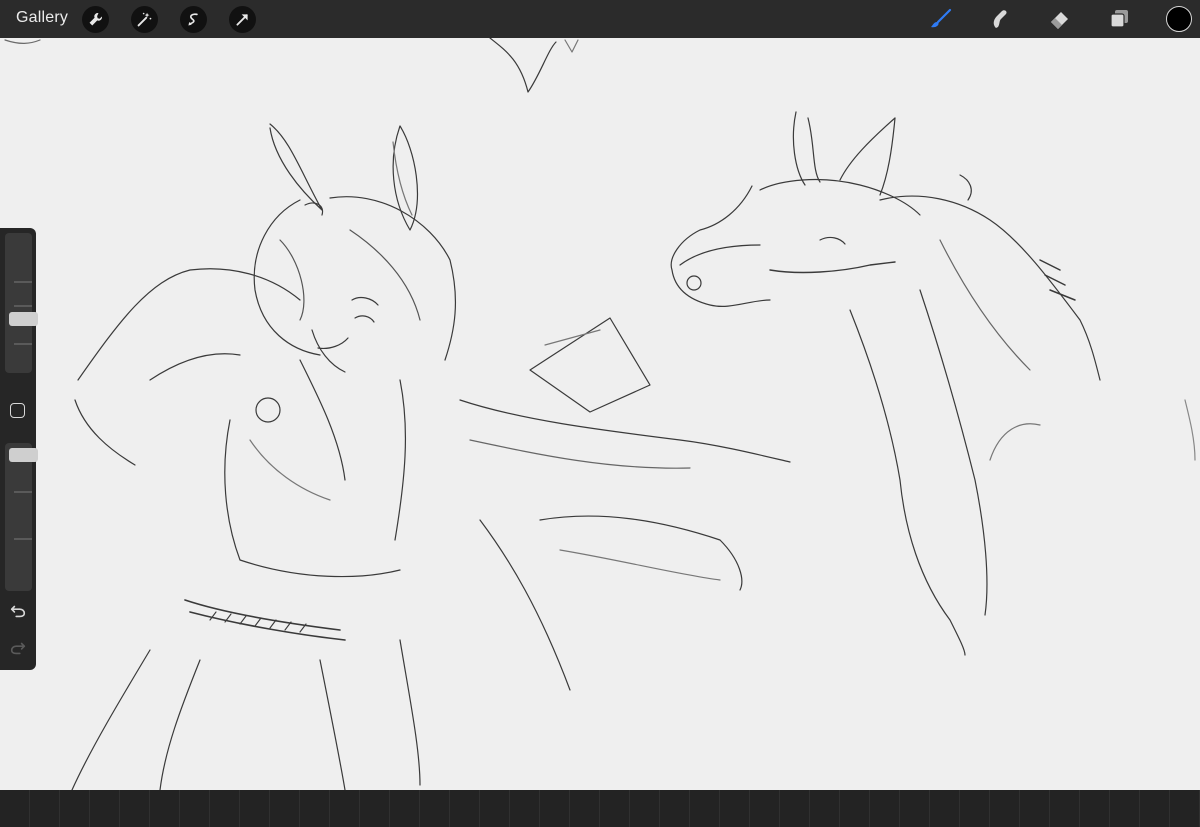  I want to click on adjustments-button, so click(144, 19).